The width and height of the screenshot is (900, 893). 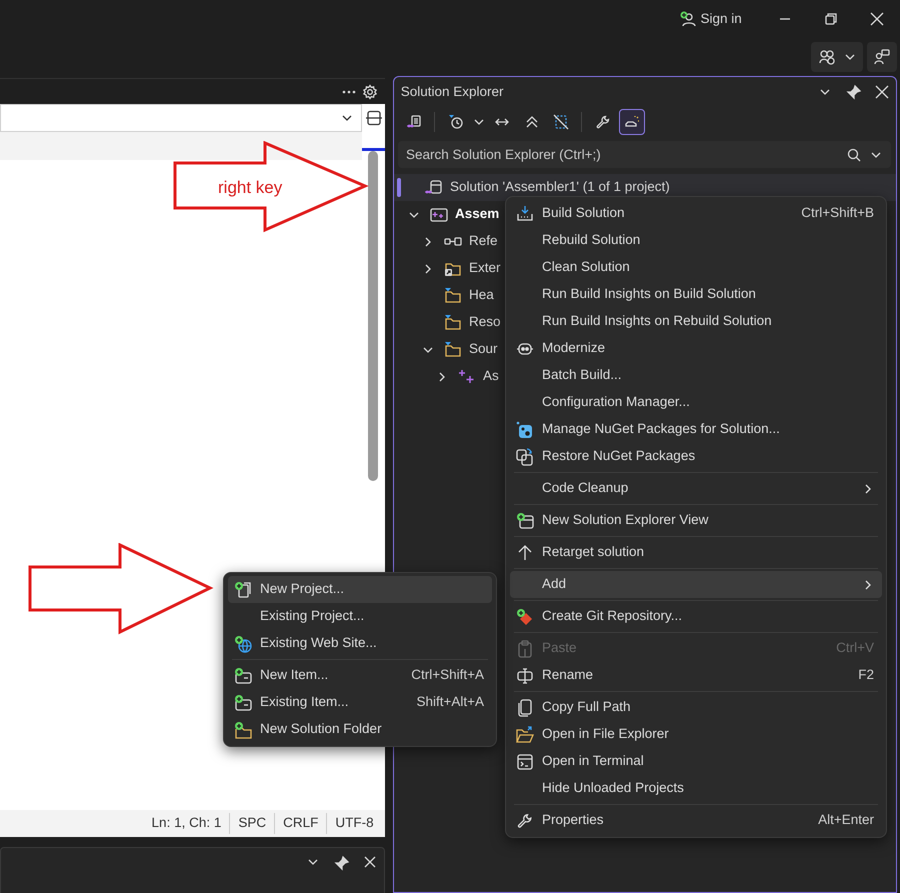 What do you see at coordinates (477, 214) in the screenshot?
I see `tree-label: Assem` at bounding box center [477, 214].